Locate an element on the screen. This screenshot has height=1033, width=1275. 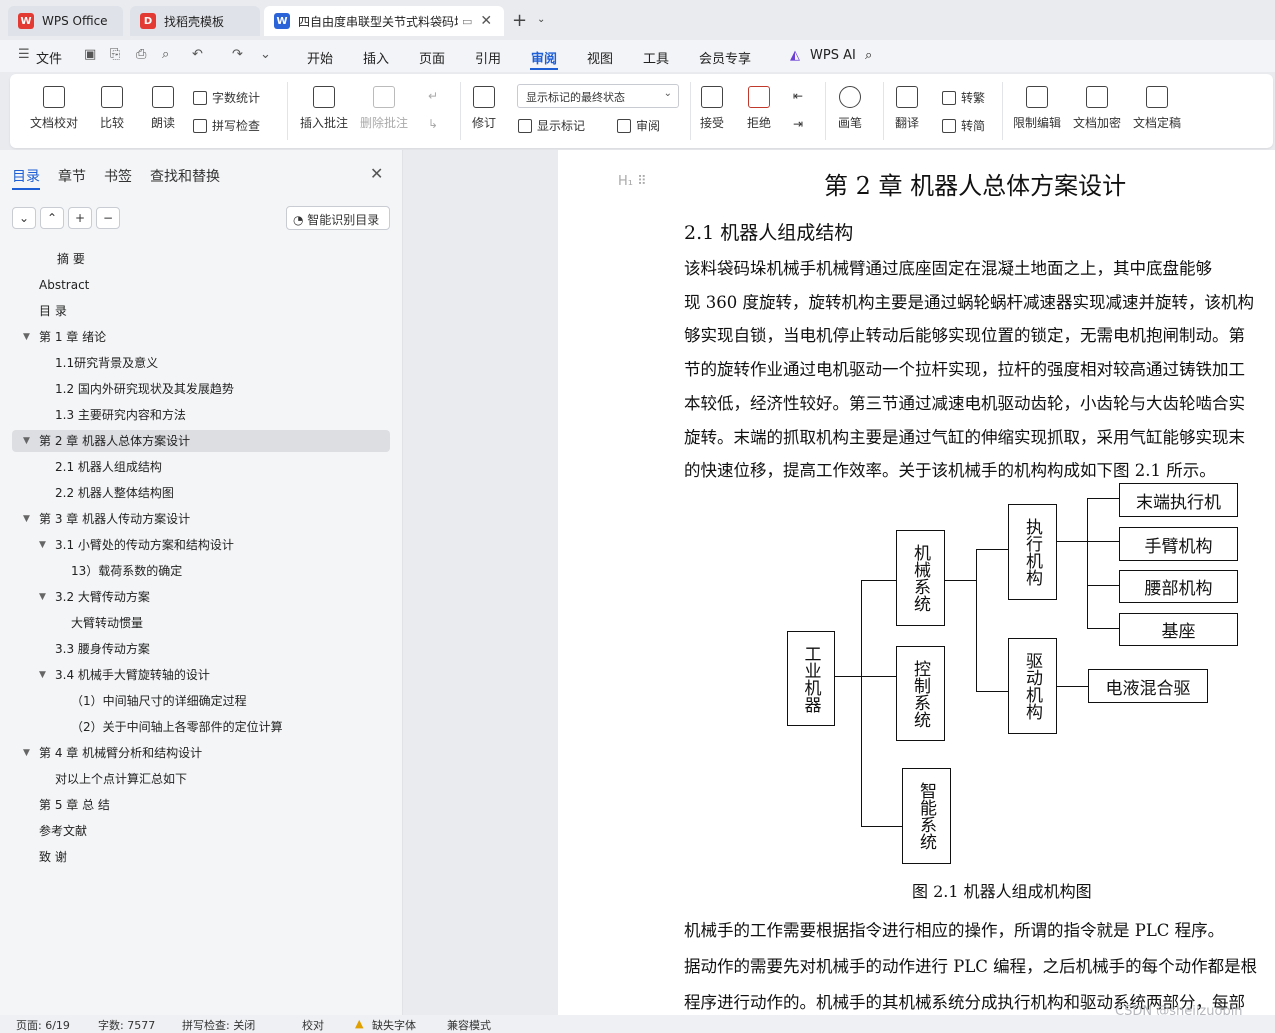
toc-item: Abstract is located at coordinates (201, 285).